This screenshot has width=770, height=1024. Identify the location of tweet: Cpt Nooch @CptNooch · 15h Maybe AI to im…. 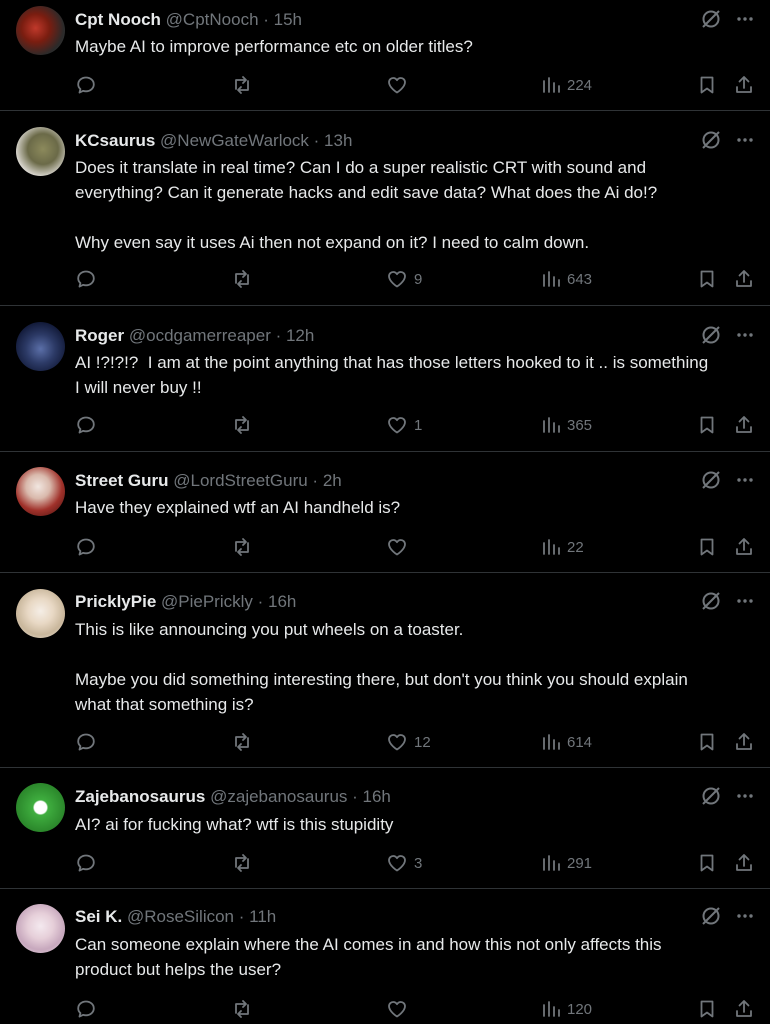
(385, 55).